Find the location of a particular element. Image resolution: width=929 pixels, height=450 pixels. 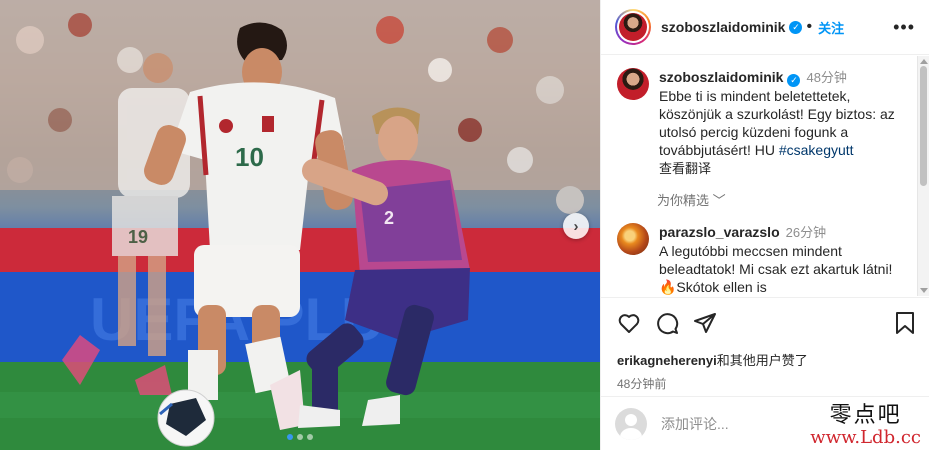

comments-scrollbar is located at coordinates (923, 176).